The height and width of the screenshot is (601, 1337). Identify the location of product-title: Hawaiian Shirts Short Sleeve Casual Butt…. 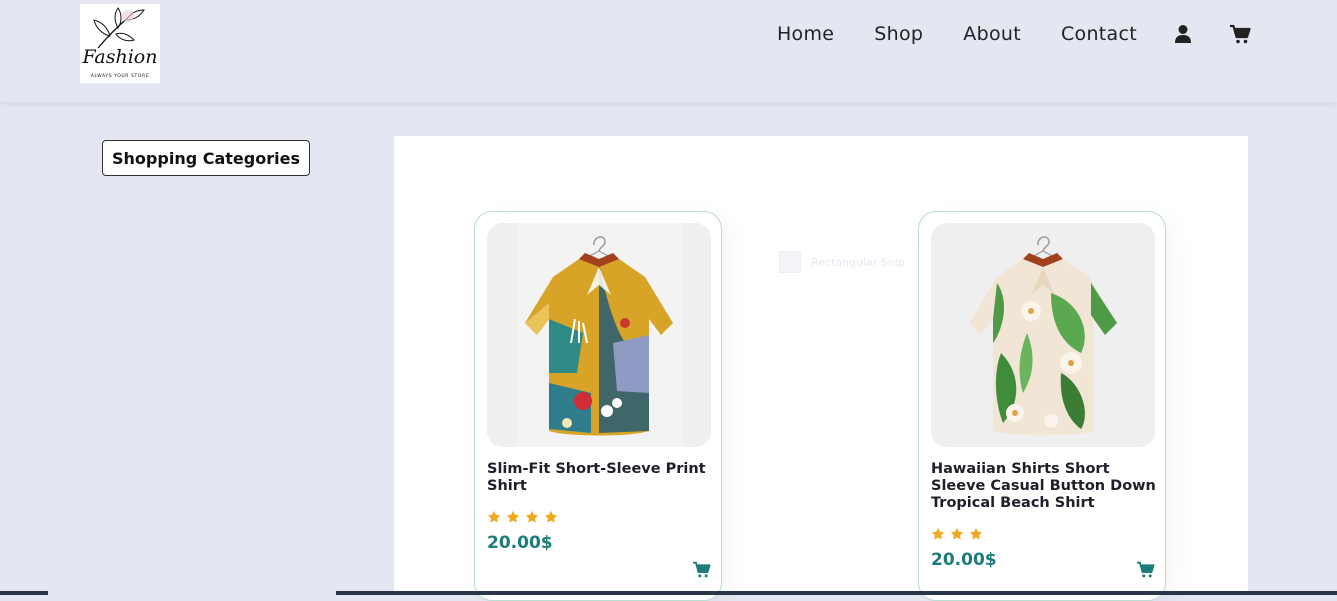
(1044, 486).